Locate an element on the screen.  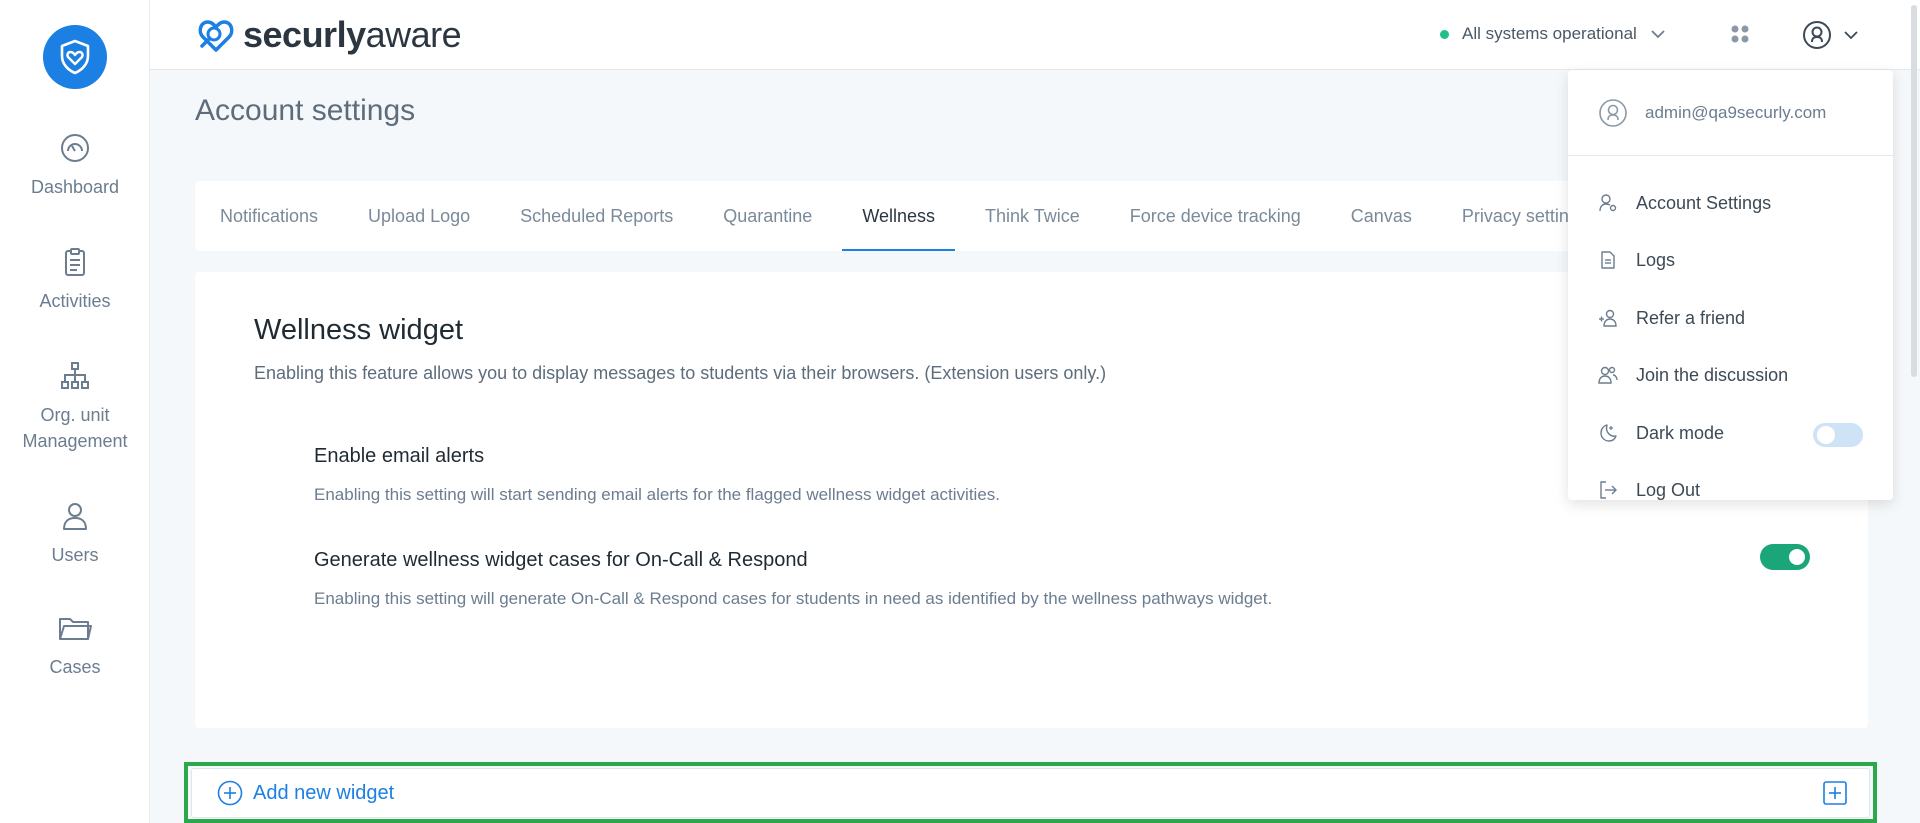
add-user-icon is located at coordinates (1608, 318).